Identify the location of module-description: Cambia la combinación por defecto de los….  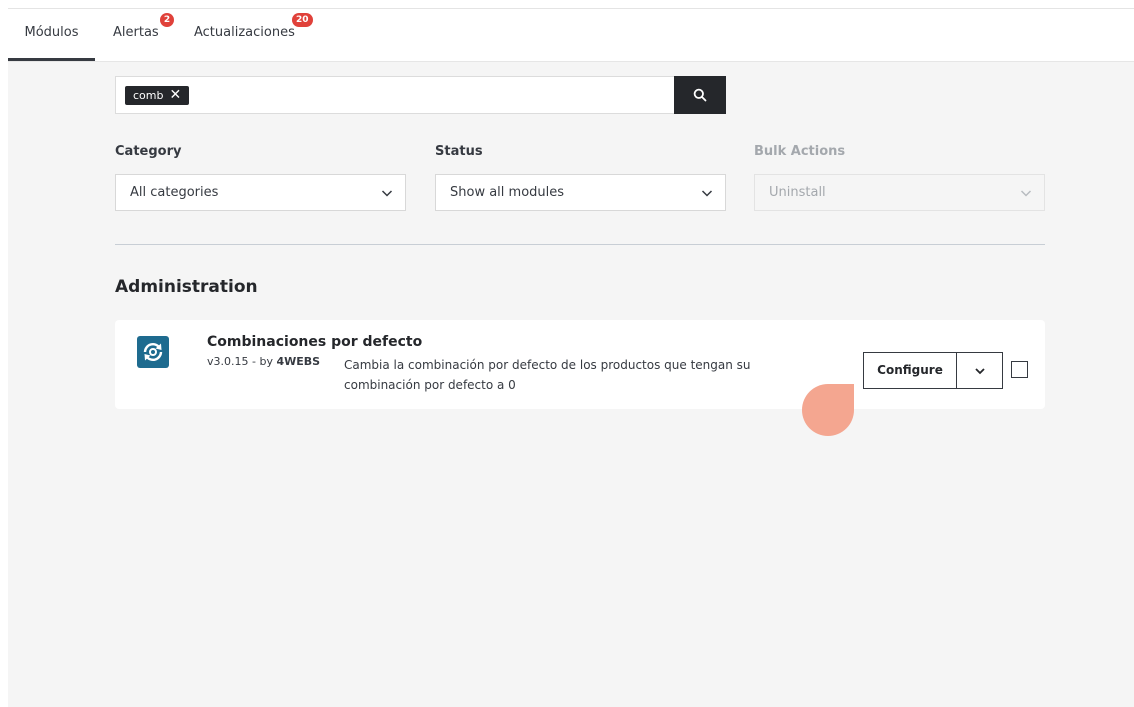
(547, 375).